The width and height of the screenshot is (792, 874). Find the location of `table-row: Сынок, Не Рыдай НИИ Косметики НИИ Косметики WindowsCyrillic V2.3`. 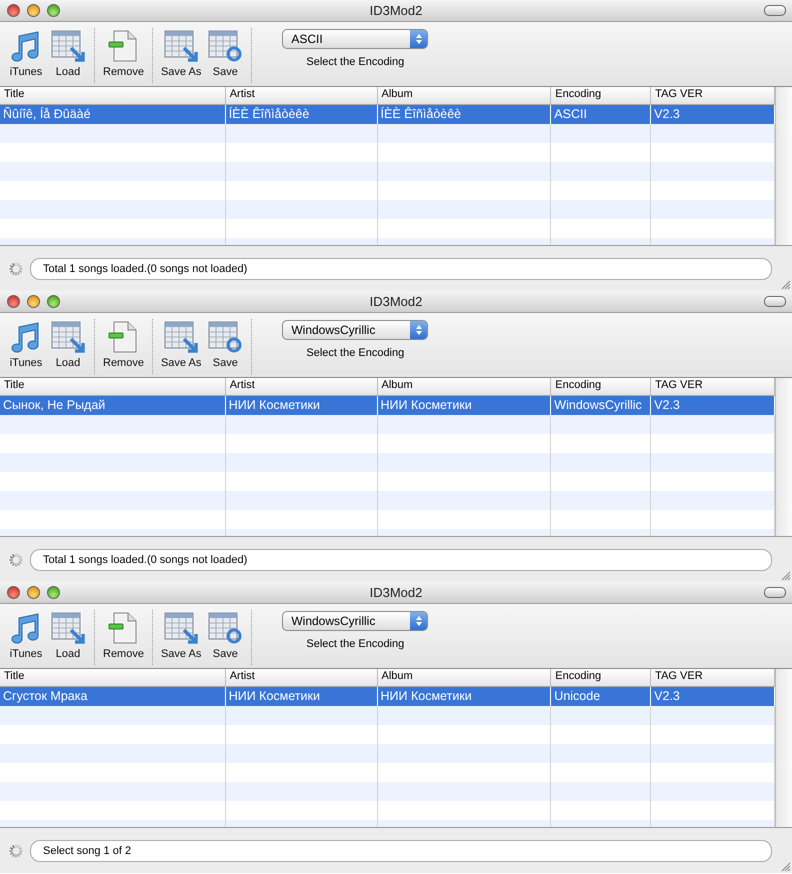

table-row: Сынок, Не Рыдай НИИ Косметики НИИ Косметики WindowsCyrillic V2.3 is located at coordinates (388, 405).